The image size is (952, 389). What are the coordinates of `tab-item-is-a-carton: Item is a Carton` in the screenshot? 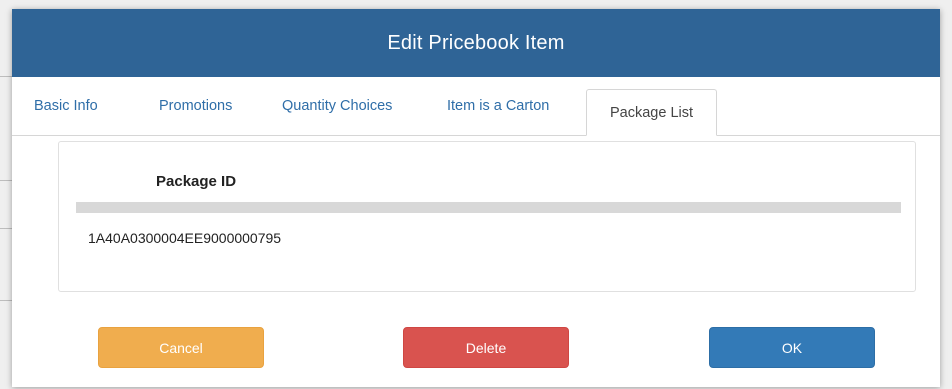 It's located at (498, 106).